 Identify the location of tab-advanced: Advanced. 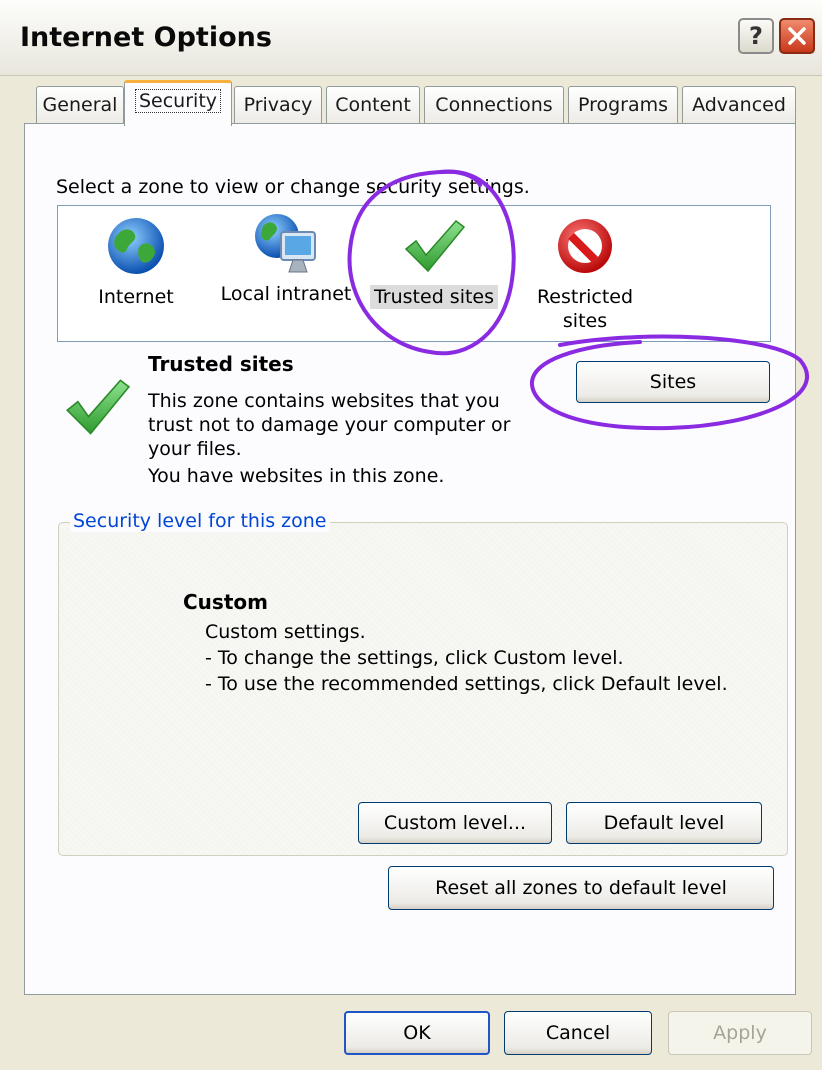
(739, 105).